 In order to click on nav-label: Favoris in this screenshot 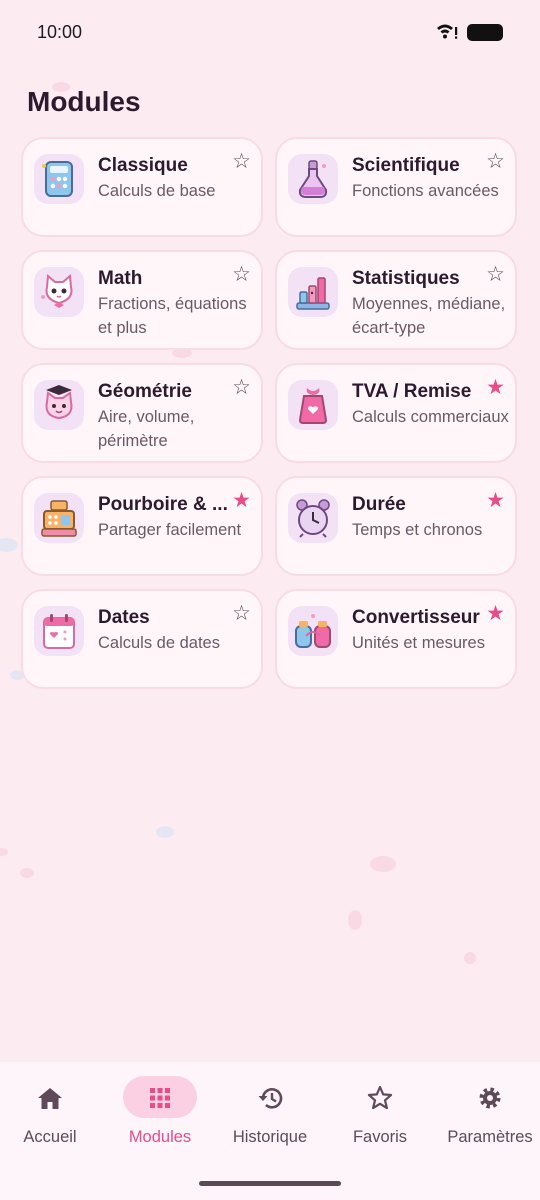, I will do `click(380, 1137)`.